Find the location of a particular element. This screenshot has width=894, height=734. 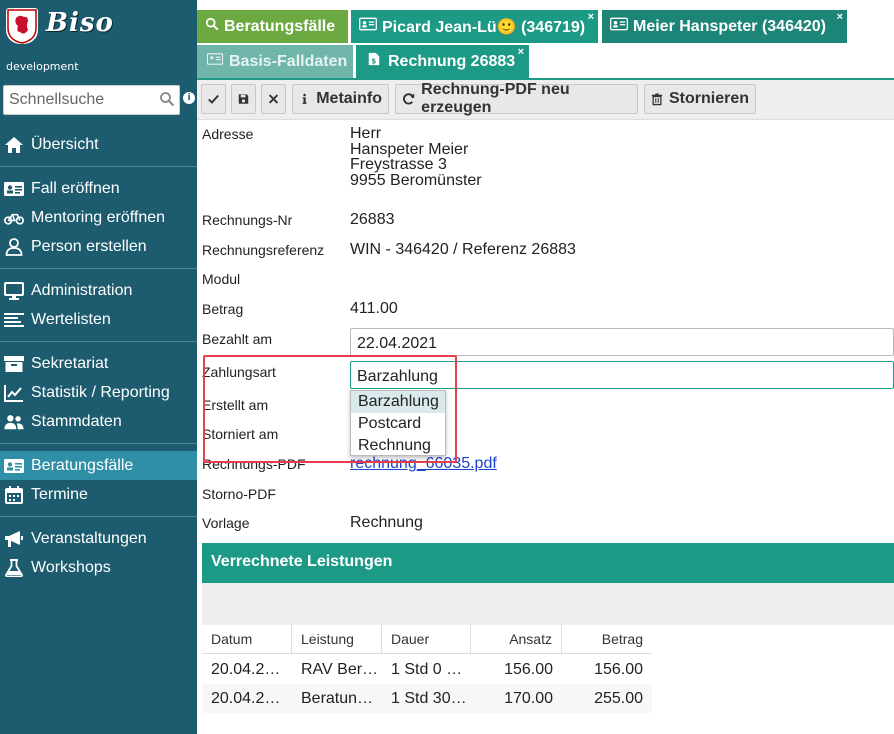

search-icon is located at coordinates (167, 99).